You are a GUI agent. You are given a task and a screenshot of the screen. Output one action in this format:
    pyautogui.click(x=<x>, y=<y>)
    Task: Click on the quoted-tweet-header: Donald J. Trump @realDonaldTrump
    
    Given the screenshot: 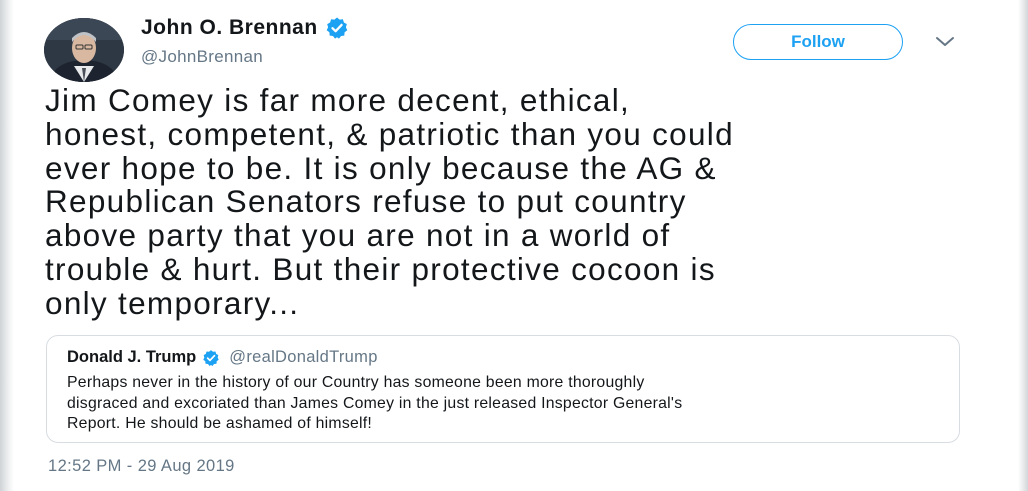 What is the action you would take?
    pyautogui.click(x=222, y=357)
    